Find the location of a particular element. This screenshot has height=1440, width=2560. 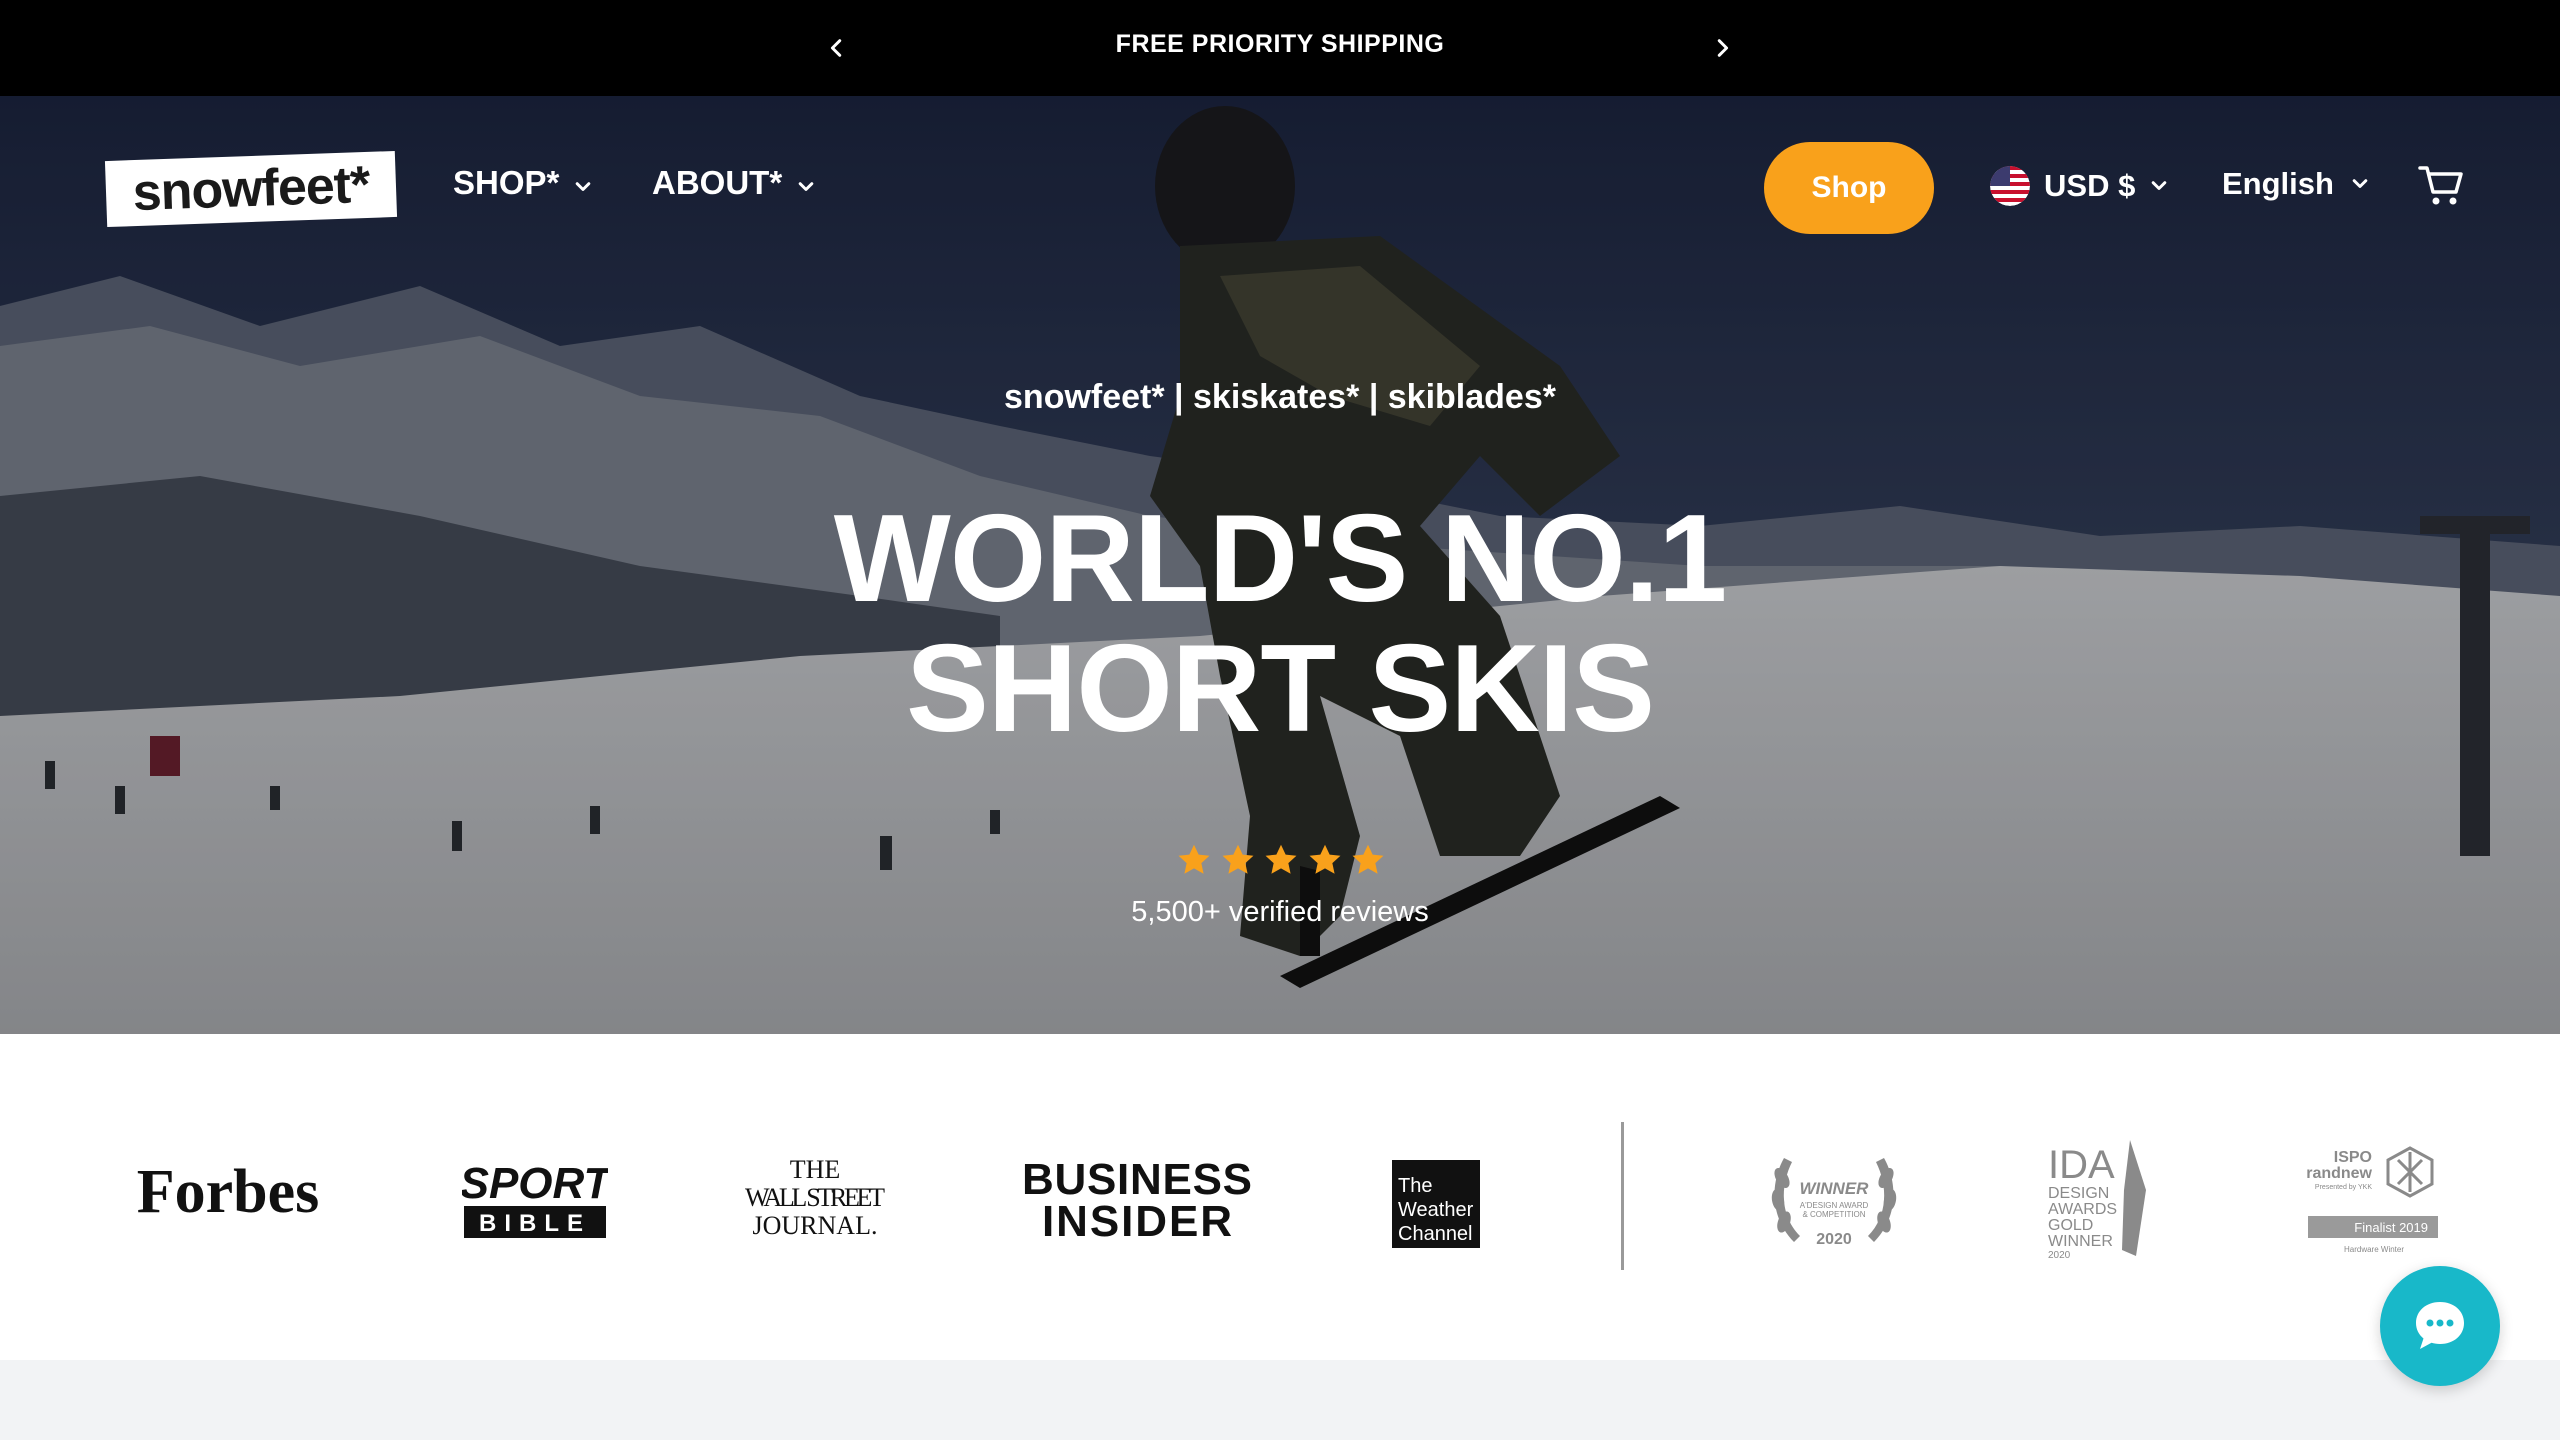

chat-bubble-icon is located at coordinates (2440, 1325).